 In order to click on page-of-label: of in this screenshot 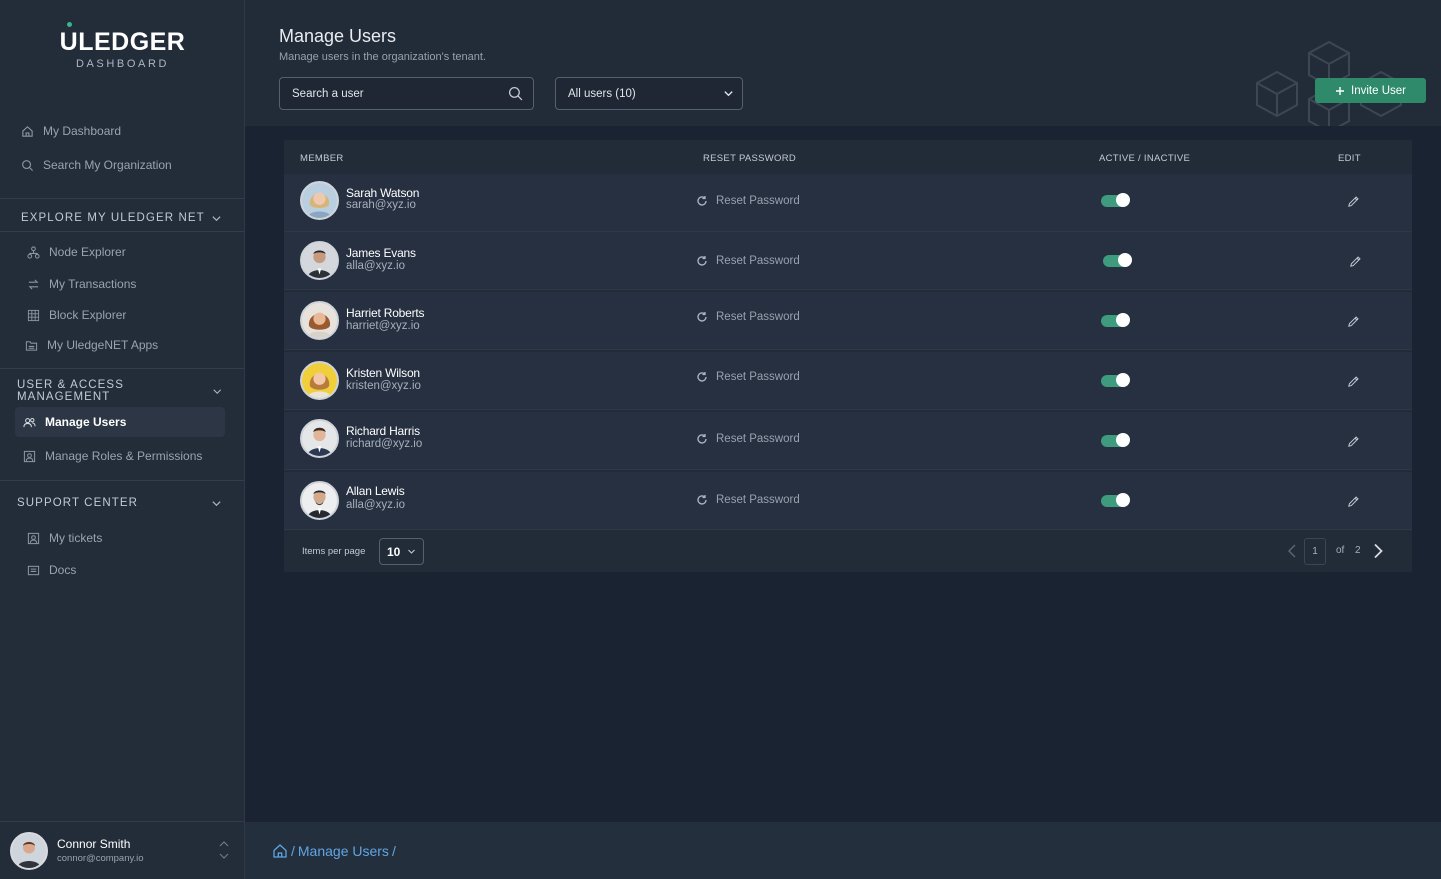, I will do `click(1340, 550)`.